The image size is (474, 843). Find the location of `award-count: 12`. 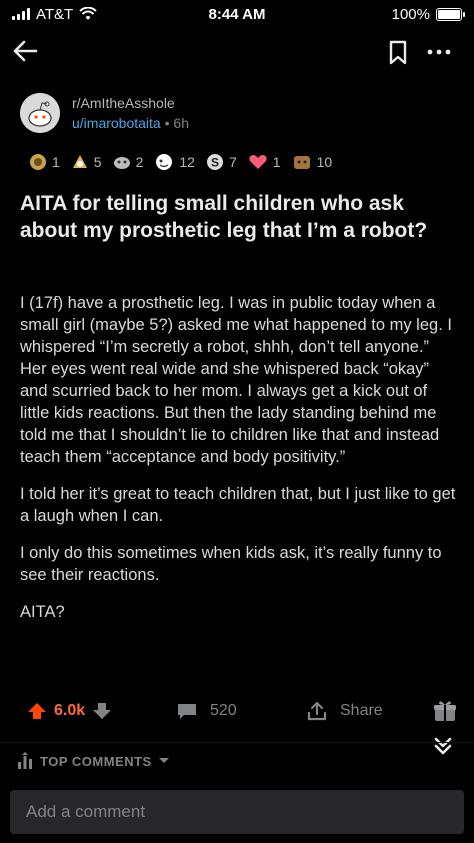

award-count: 12 is located at coordinates (187, 162).